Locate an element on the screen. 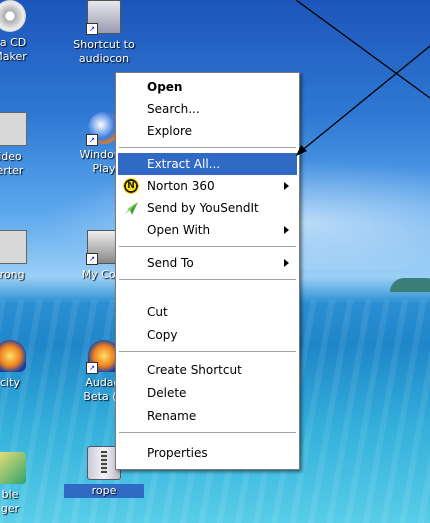  annotation-arrowhead-icon is located at coordinates (301, 150).